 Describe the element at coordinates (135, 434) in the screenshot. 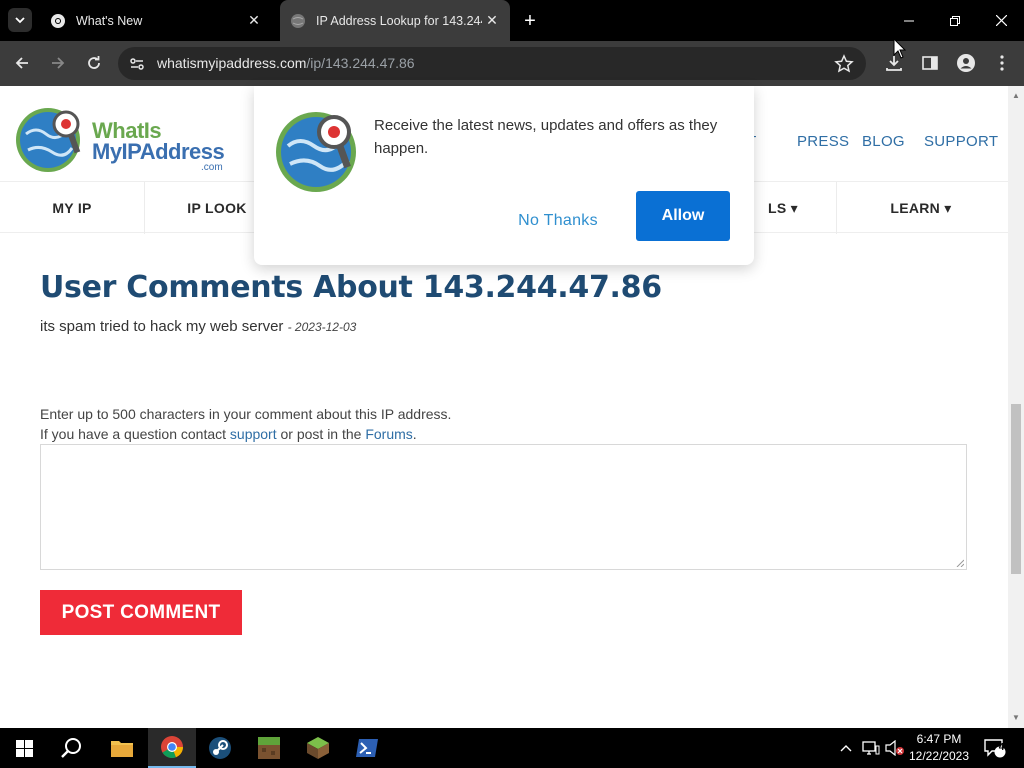

I see `help-text-start: If you have a question contact` at that location.